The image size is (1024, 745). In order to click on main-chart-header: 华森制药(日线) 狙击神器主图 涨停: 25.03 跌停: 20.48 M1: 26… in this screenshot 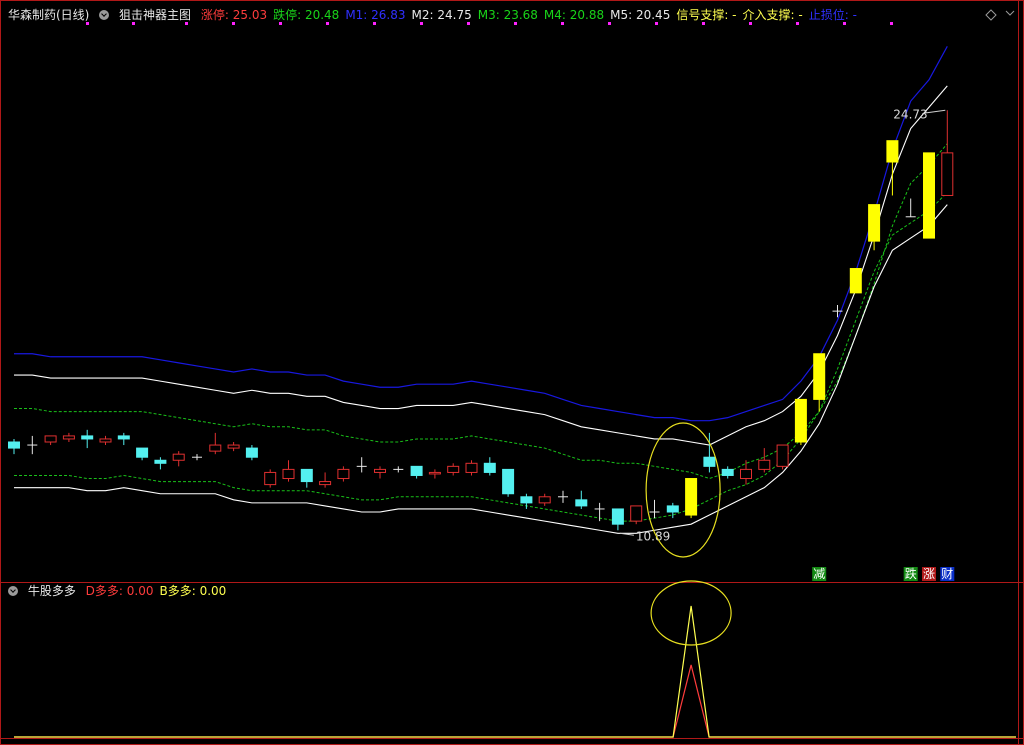, I will do `click(438, 15)`.